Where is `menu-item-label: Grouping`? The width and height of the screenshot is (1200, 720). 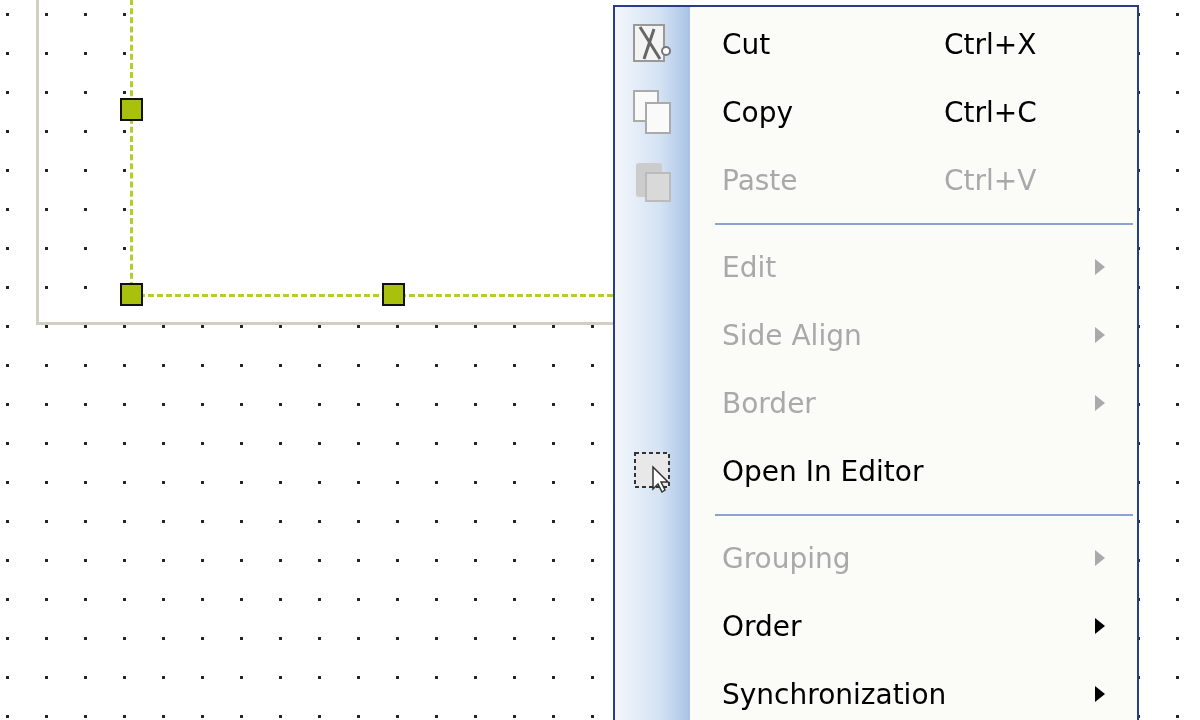 menu-item-label: Grouping is located at coordinates (787, 558).